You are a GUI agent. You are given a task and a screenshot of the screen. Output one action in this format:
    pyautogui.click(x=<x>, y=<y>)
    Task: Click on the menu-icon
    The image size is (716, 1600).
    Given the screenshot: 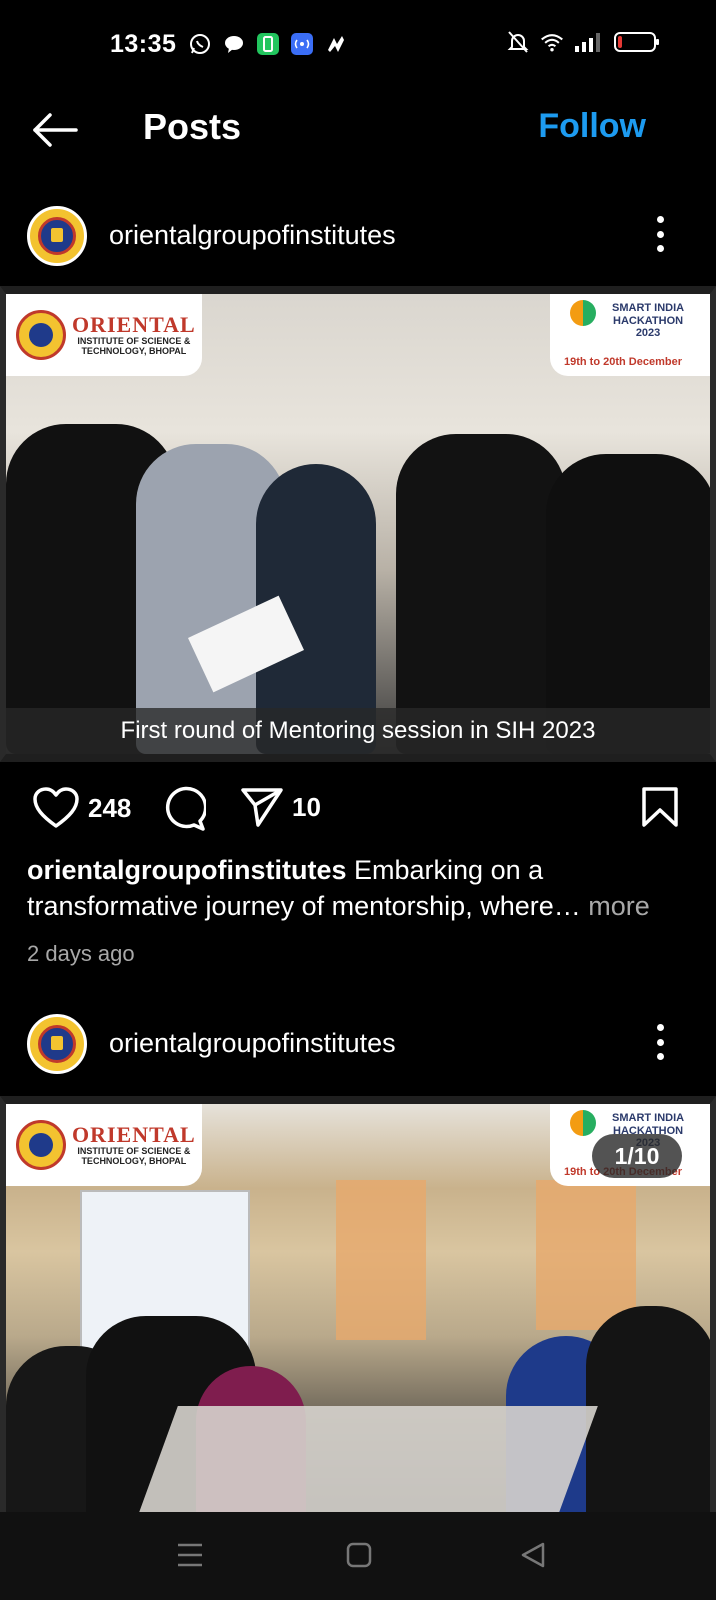 What is the action you would take?
    pyautogui.click(x=190, y=1555)
    